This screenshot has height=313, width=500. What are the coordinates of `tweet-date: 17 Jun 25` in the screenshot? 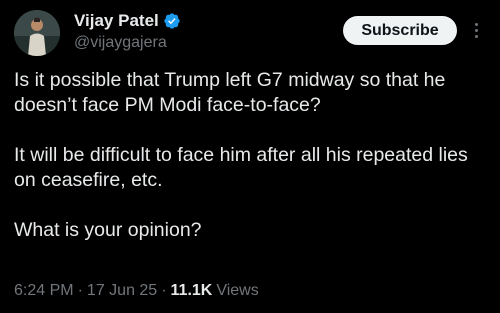 It's located at (122, 291).